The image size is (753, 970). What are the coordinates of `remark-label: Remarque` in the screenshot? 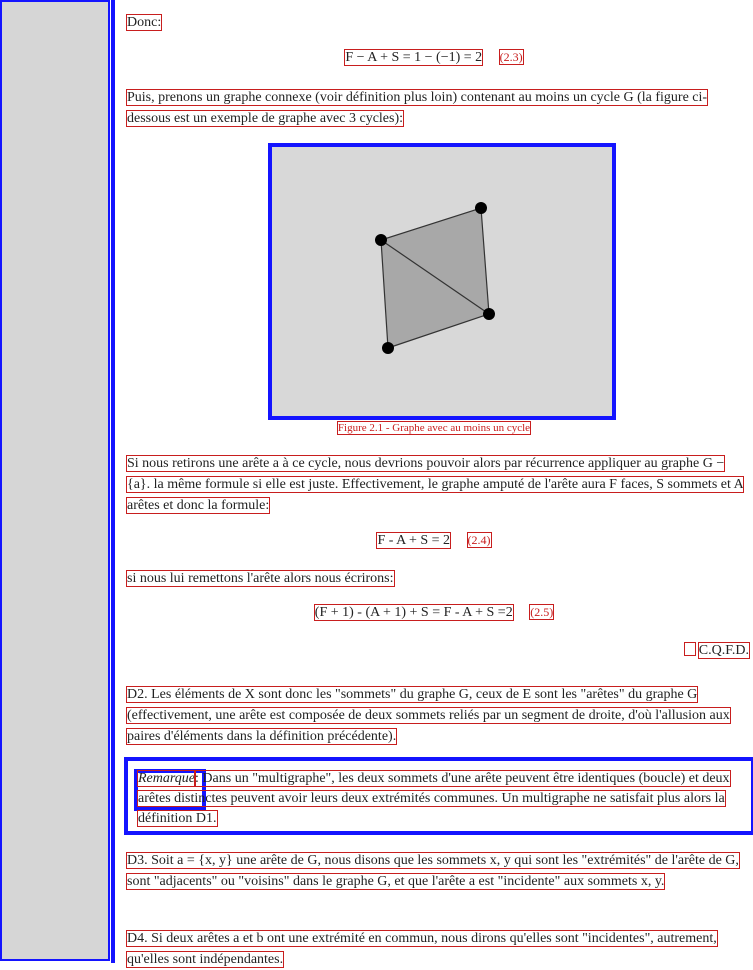 It's located at (166, 778).